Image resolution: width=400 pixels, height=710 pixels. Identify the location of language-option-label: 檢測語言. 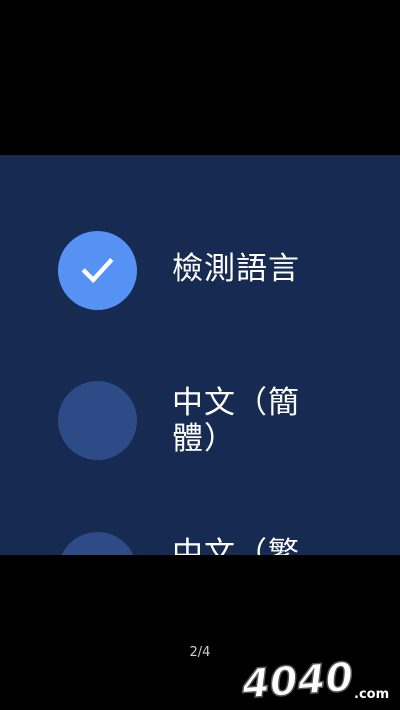
(236, 269).